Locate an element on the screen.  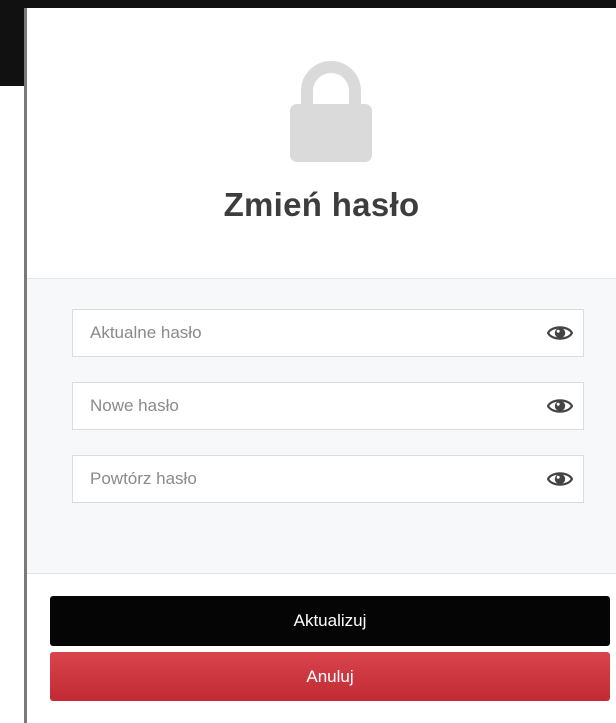
repeat-password-field is located at coordinates (328, 479).